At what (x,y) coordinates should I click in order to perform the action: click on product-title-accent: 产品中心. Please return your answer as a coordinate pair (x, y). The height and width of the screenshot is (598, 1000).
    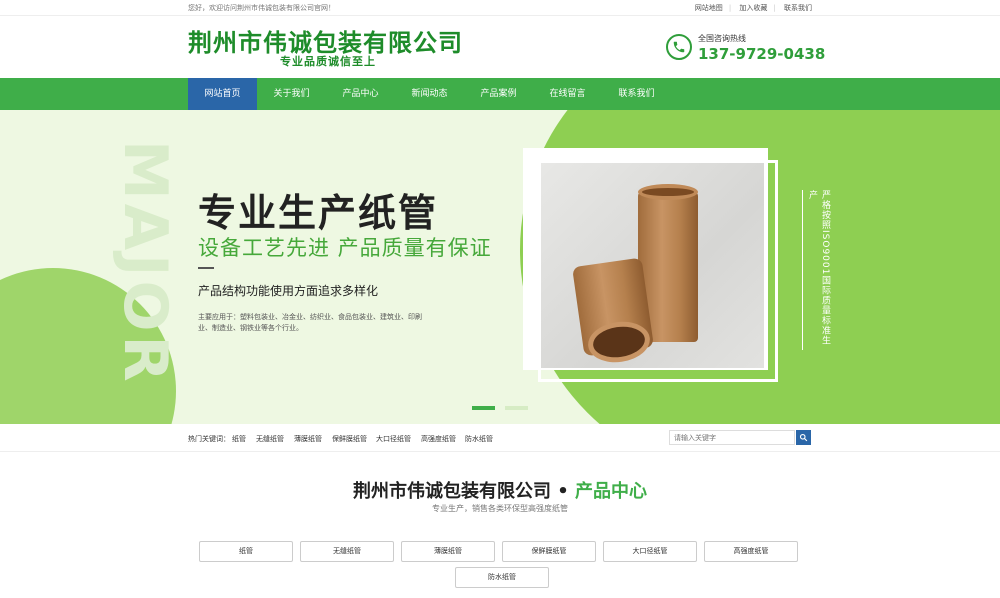
    Looking at the image, I should click on (611, 491).